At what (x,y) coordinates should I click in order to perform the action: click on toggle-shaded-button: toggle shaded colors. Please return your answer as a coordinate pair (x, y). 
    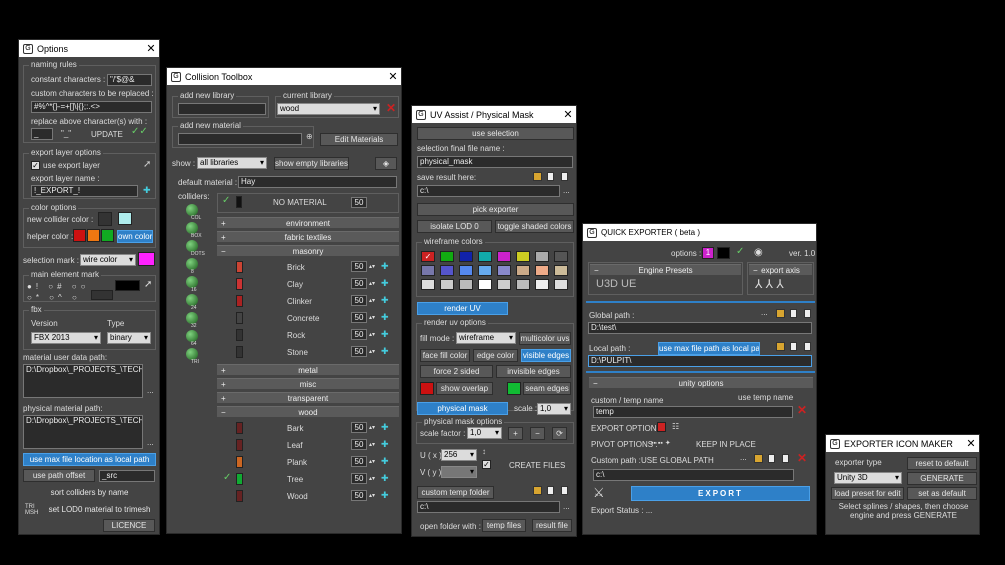
    Looking at the image, I should click on (534, 226).